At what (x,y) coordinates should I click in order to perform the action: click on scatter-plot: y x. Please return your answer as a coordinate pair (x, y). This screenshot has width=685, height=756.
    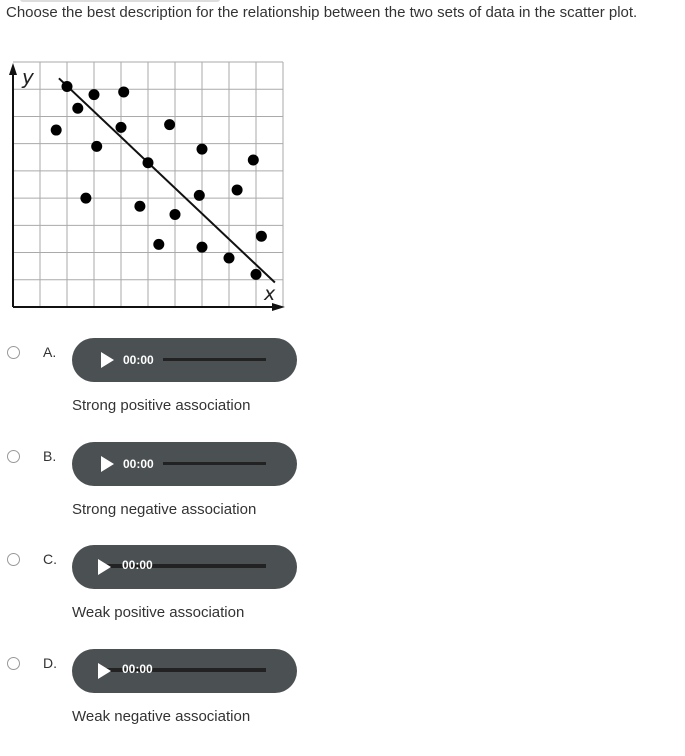
    Looking at the image, I should click on (147, 186).